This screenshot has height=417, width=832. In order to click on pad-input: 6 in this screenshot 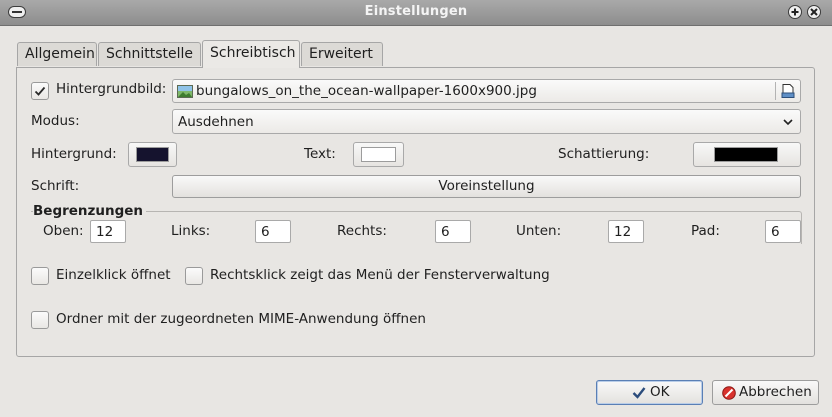, I will do `click(783, 231)`.